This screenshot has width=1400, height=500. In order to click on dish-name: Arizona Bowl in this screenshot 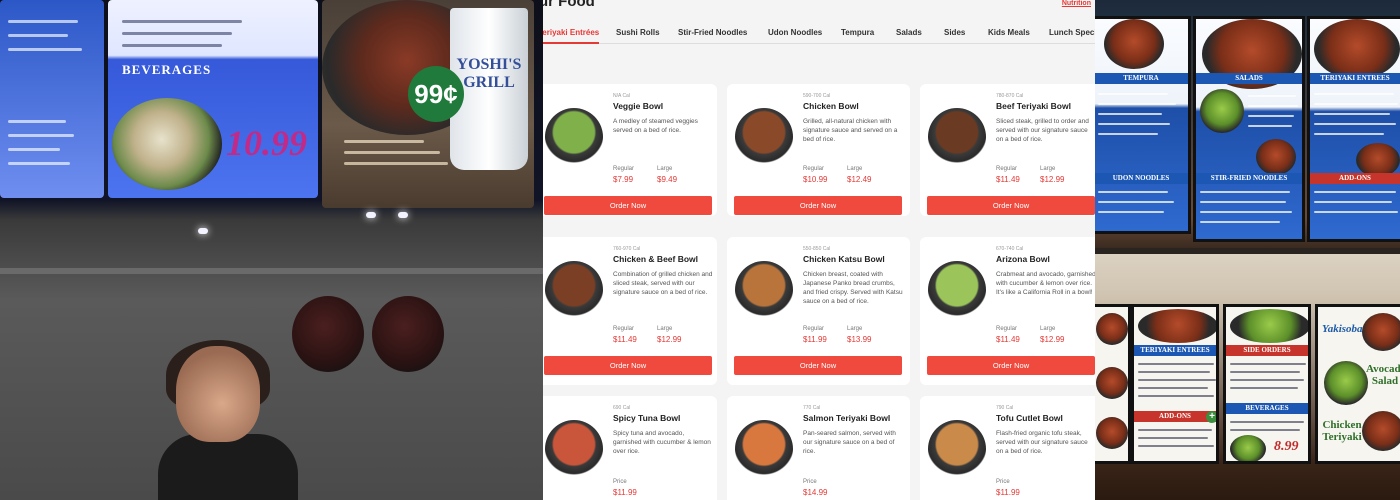, I will do `click(1023, 259)`.